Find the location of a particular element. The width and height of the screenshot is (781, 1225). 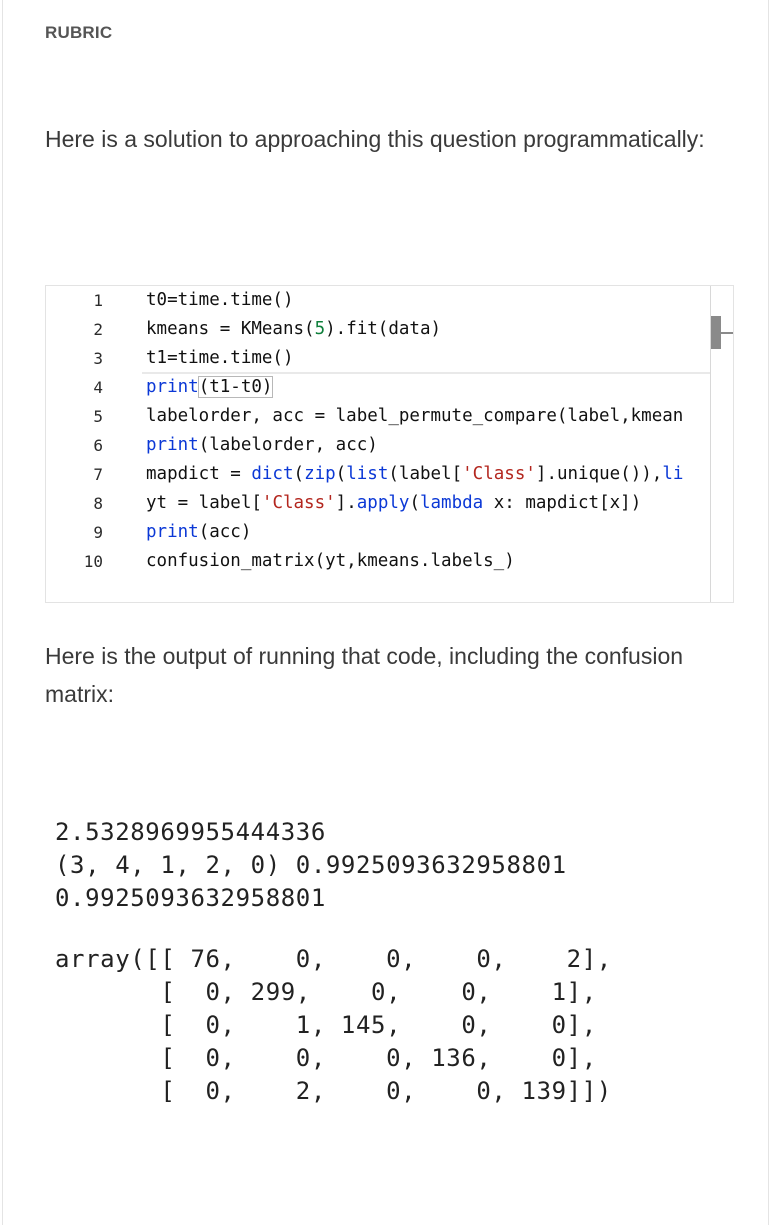

code-line: 10 confusion_matrix(yt,kmeans.labels_) is located at coordinates (389, 561).